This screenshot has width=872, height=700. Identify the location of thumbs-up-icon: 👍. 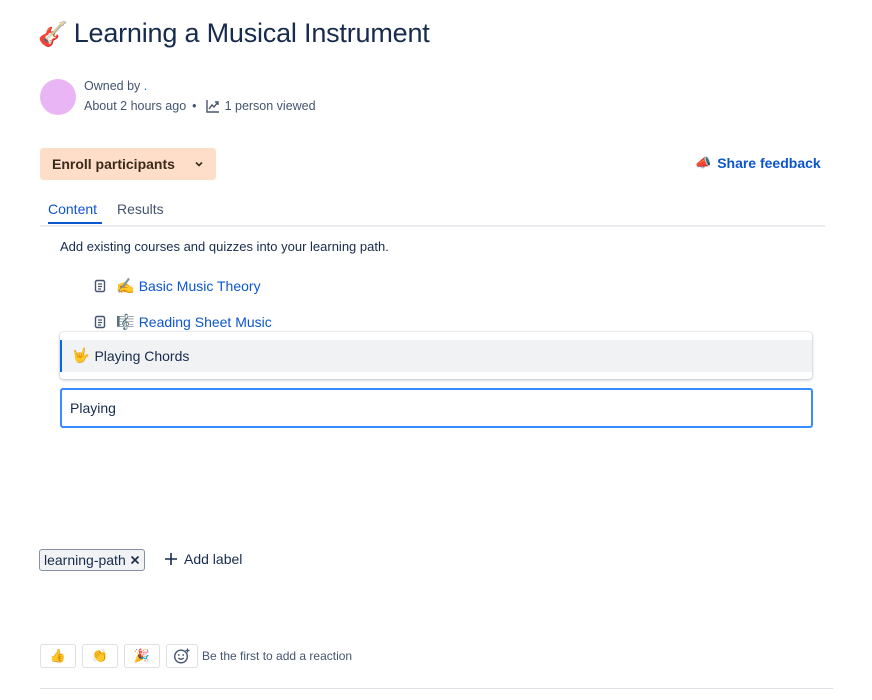
(58, 656).